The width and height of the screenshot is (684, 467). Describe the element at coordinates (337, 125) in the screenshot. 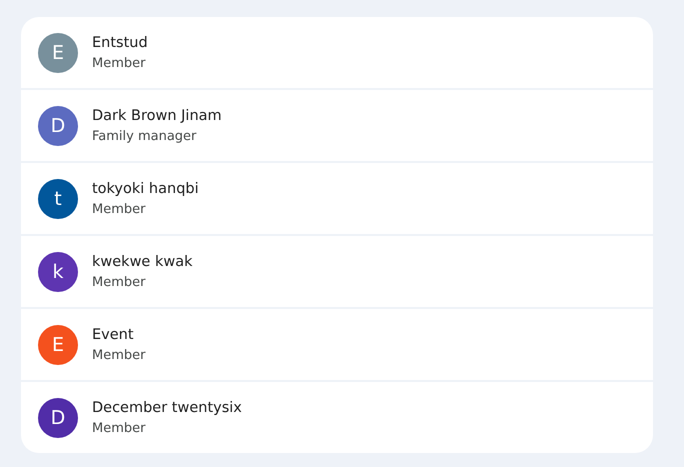

I see `member-row: D Dark Brown Jinam Family manager` at that location.